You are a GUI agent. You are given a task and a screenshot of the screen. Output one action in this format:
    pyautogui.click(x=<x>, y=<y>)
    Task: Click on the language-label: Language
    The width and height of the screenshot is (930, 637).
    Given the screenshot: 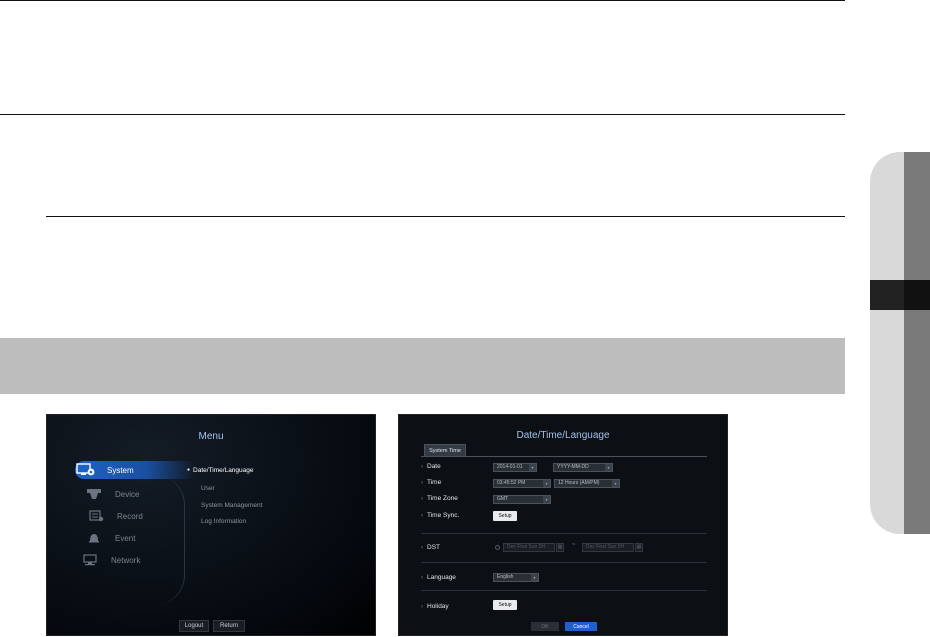 What is the action you would take?
    pyautogui.click(x=438, y=577)
    